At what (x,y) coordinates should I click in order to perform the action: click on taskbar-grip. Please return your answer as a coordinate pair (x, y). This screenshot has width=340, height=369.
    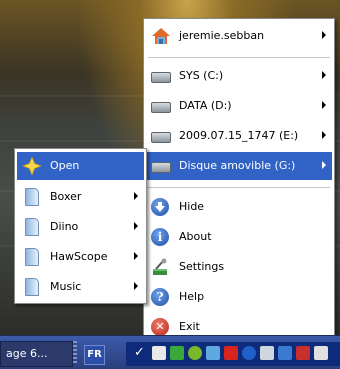
    Looking at the image, I should click on (75, 353).